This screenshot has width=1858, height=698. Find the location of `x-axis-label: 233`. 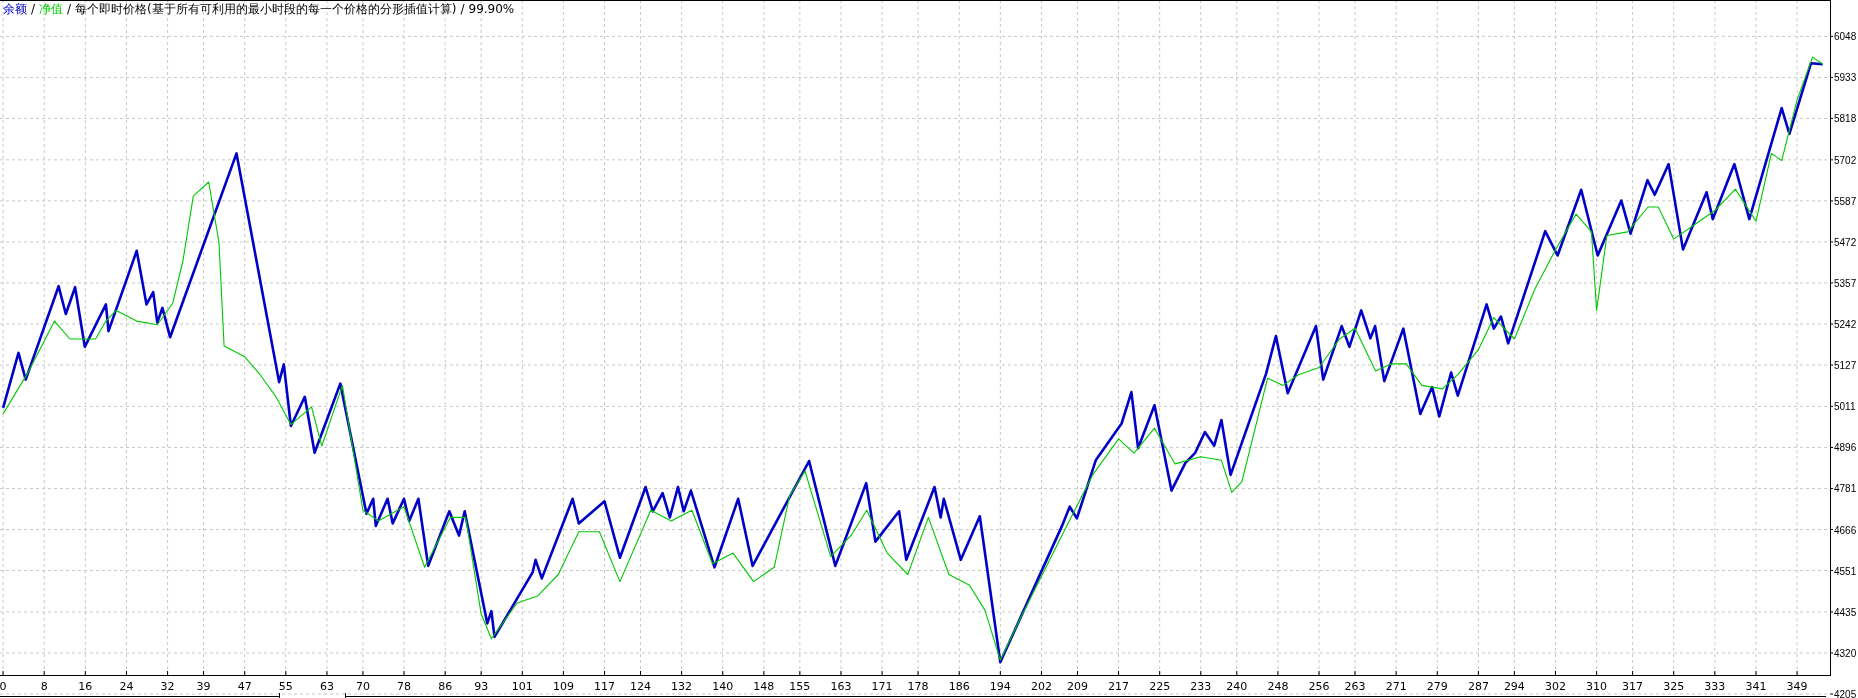

x-axis-label: 233 is located at coordinates (1201, 686).